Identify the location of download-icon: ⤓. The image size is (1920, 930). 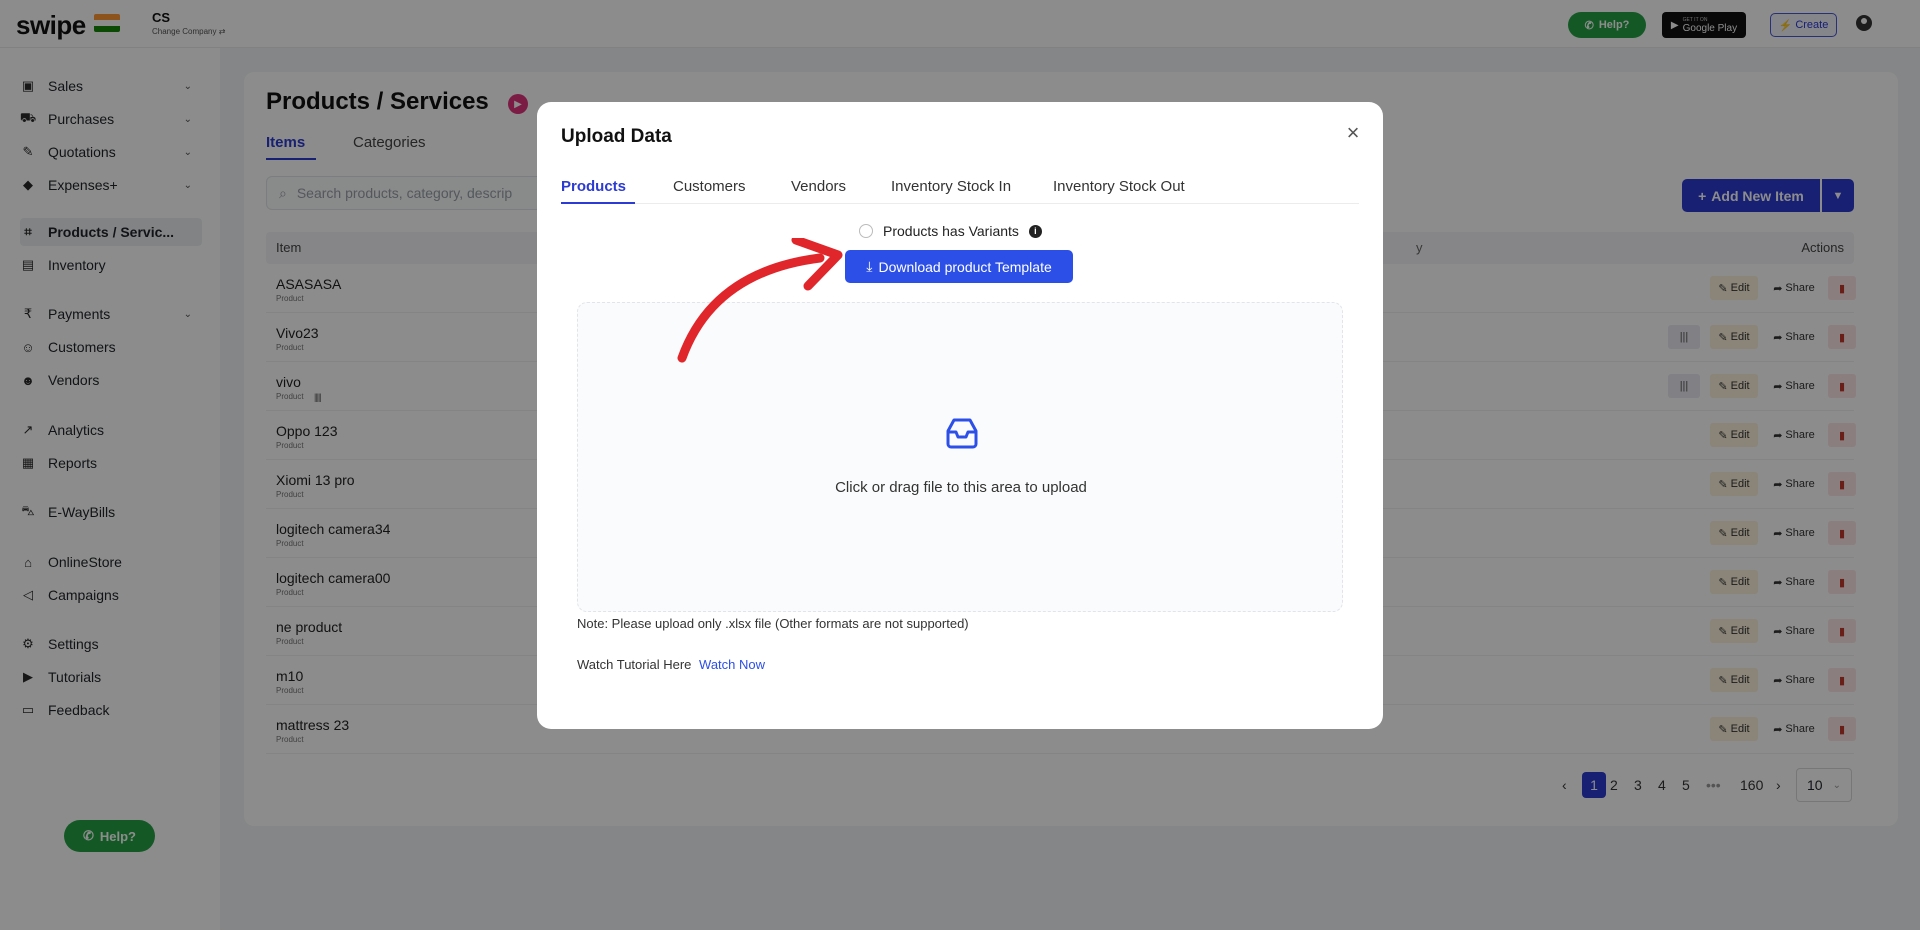
(869, 266).